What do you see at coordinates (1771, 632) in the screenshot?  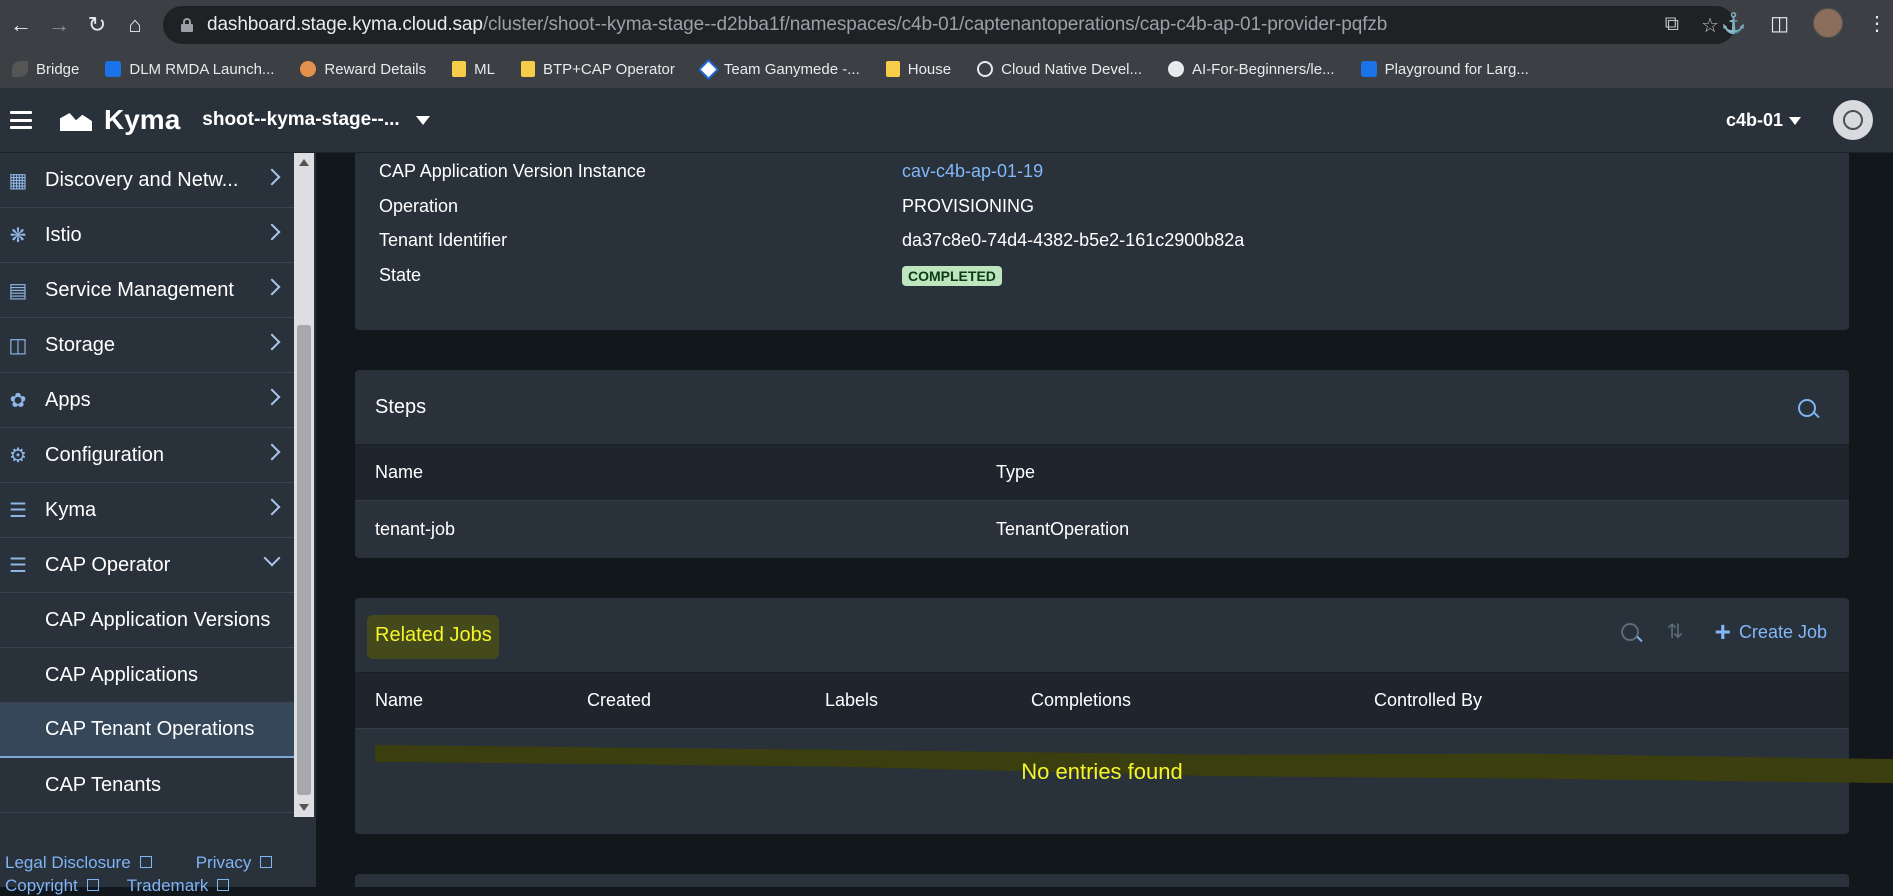 I see `create-job-button: + Create Job` at bounding box center [1771, 632].